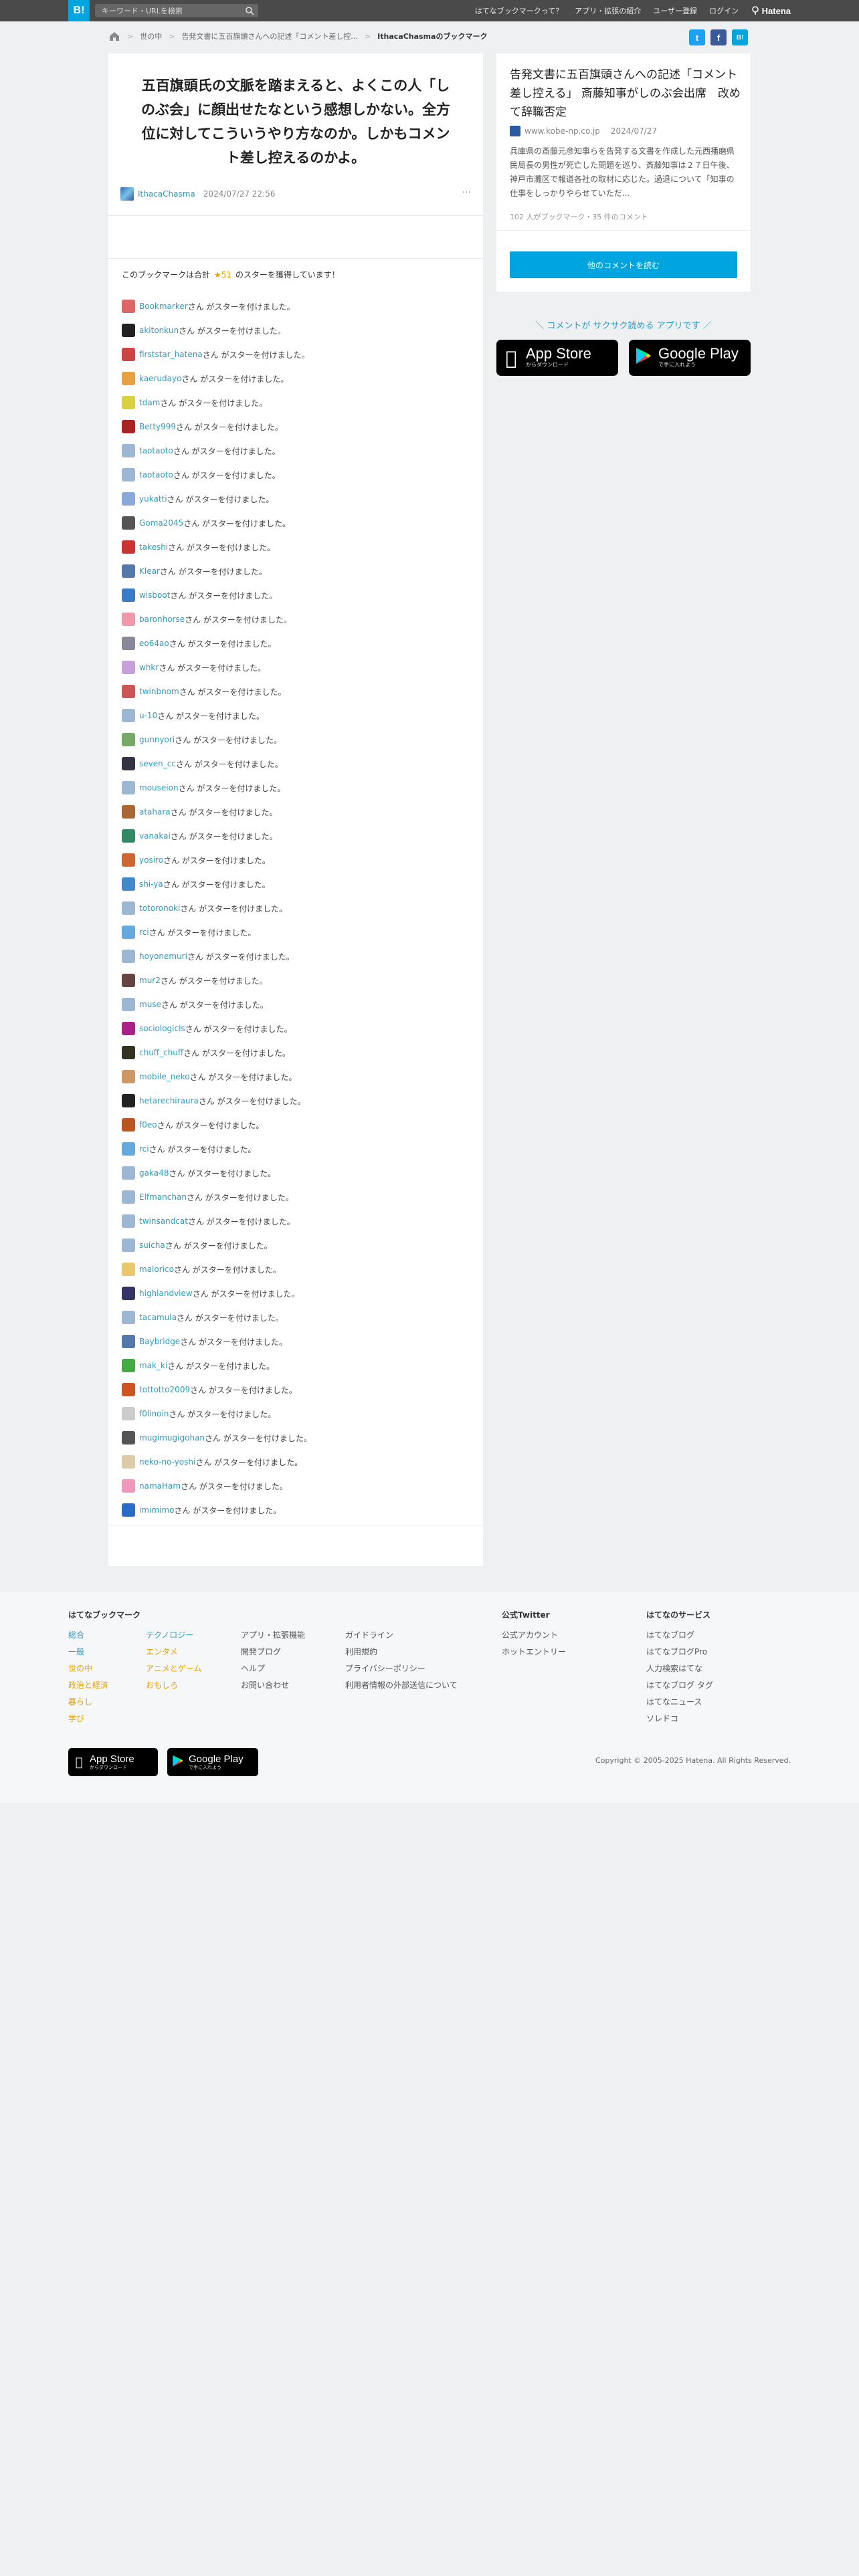 The image size is (859, 2576). I want to click on footer-link: 暮らし, so click(88, 1702).